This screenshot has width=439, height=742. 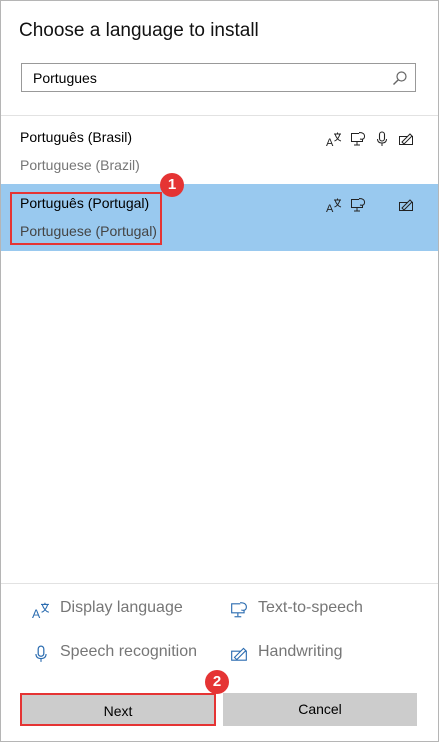 I want to click on legend-divider, so click(x=219, y=583).